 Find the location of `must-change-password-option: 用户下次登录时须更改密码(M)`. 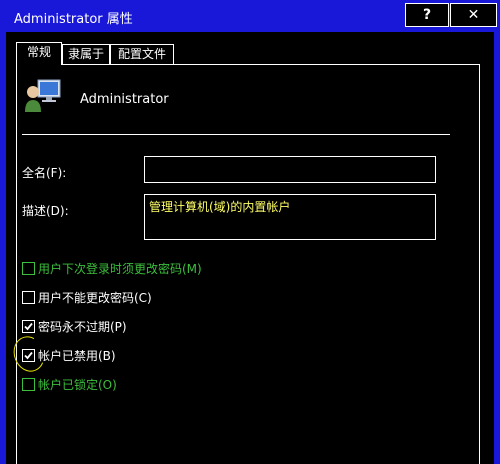

must-change-password-option: 用户下次登录时须更改密码(M) is located at coordinates (112, 268).